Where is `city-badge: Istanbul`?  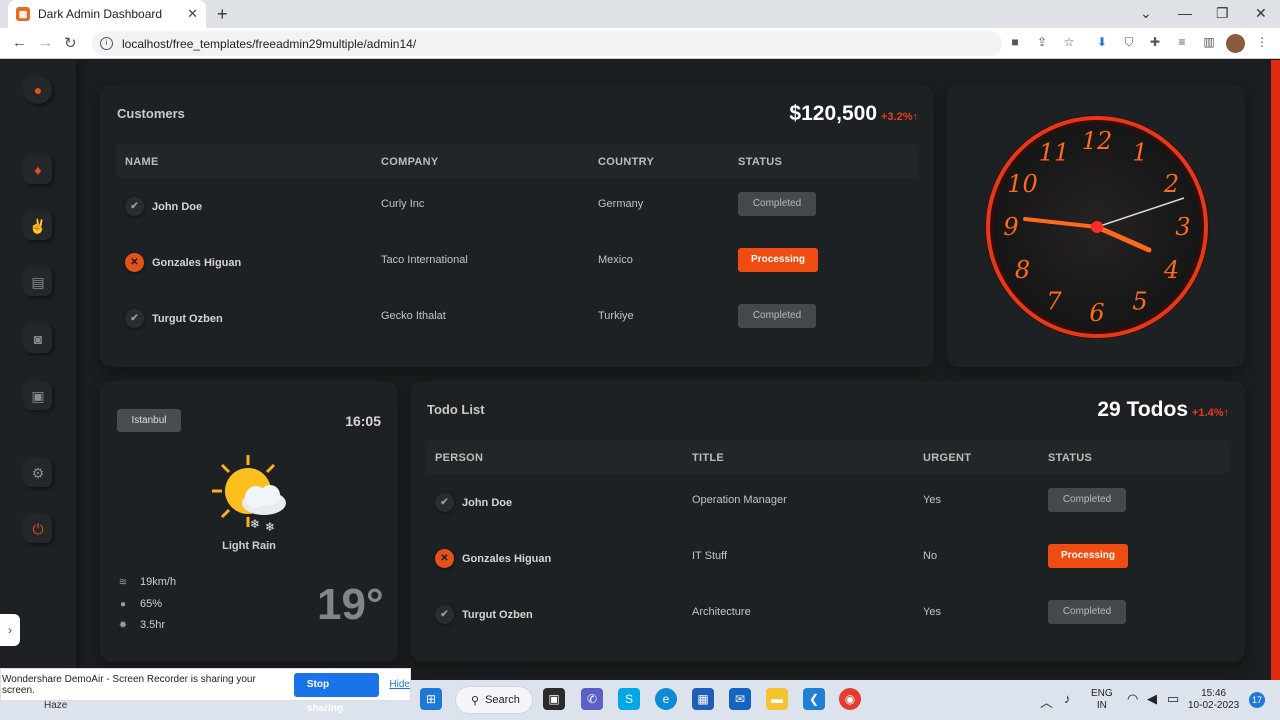
city-badge: Istanbul is located at coordinates (149, 420).